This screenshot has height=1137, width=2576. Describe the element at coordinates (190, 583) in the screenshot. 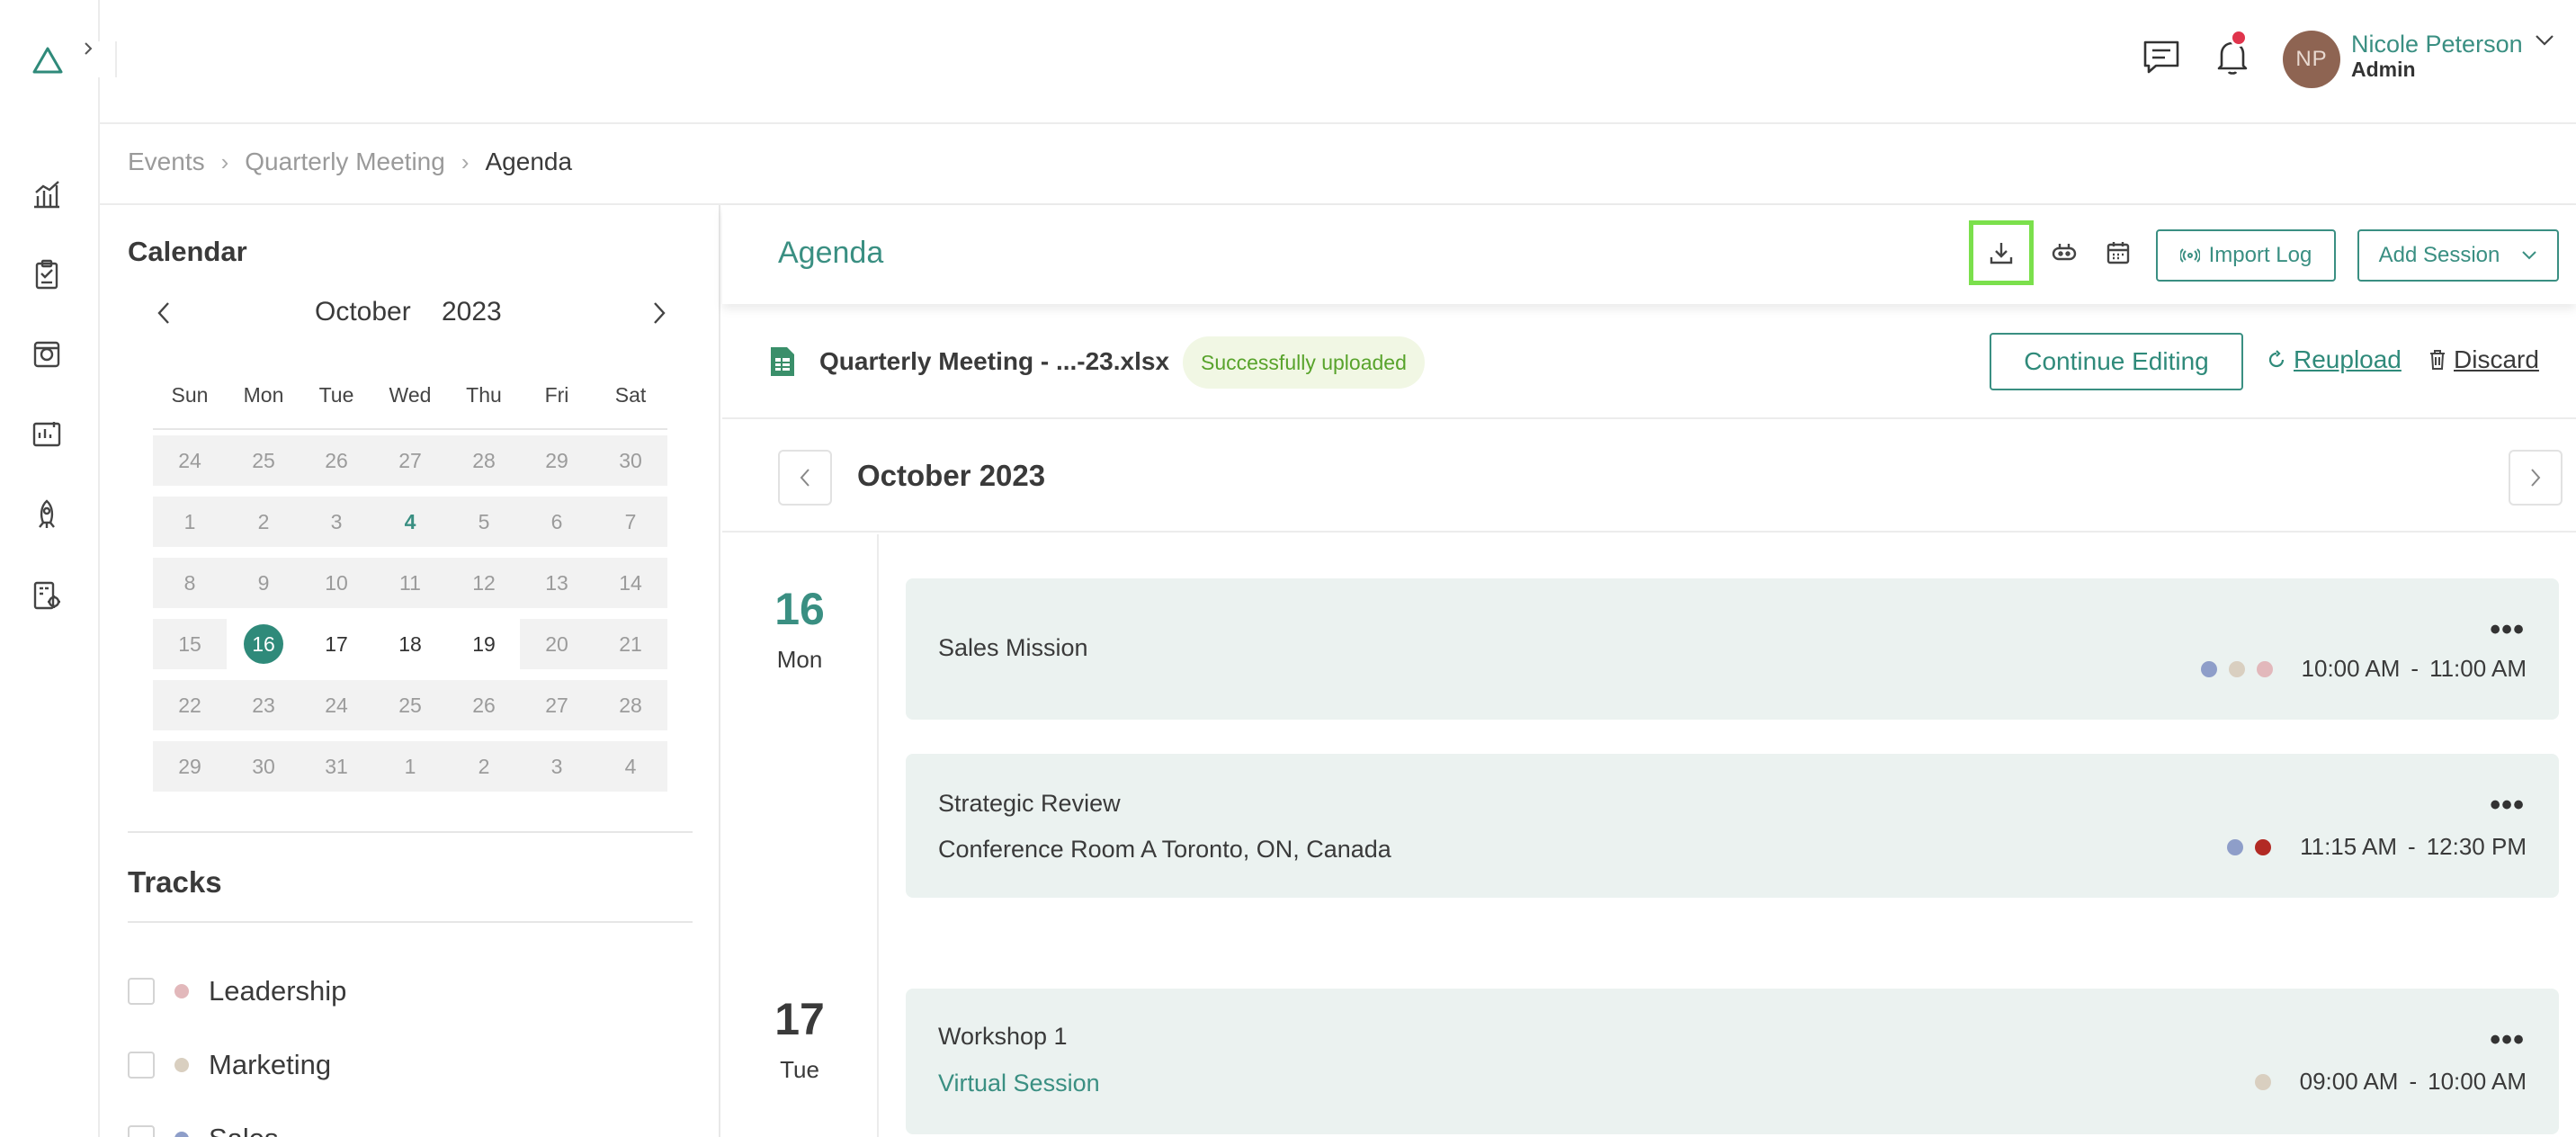

I see `calendar-day: 8` at that location.